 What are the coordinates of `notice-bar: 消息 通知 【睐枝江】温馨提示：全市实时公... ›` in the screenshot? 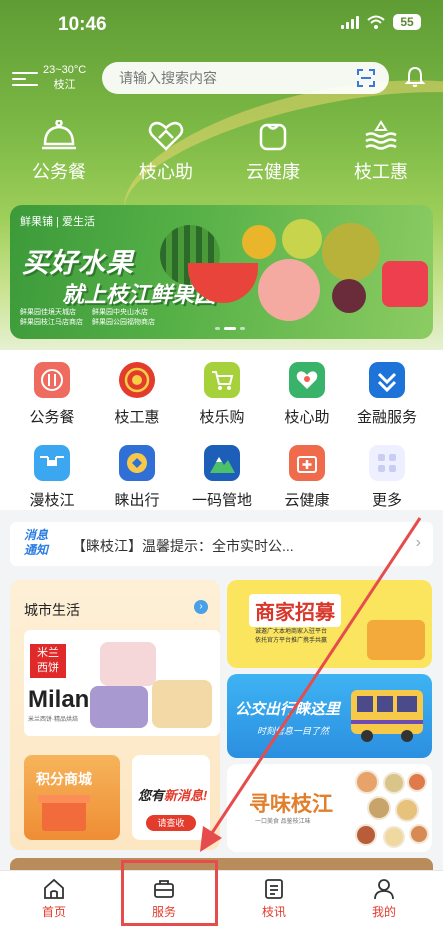 It's located at (221, 544).